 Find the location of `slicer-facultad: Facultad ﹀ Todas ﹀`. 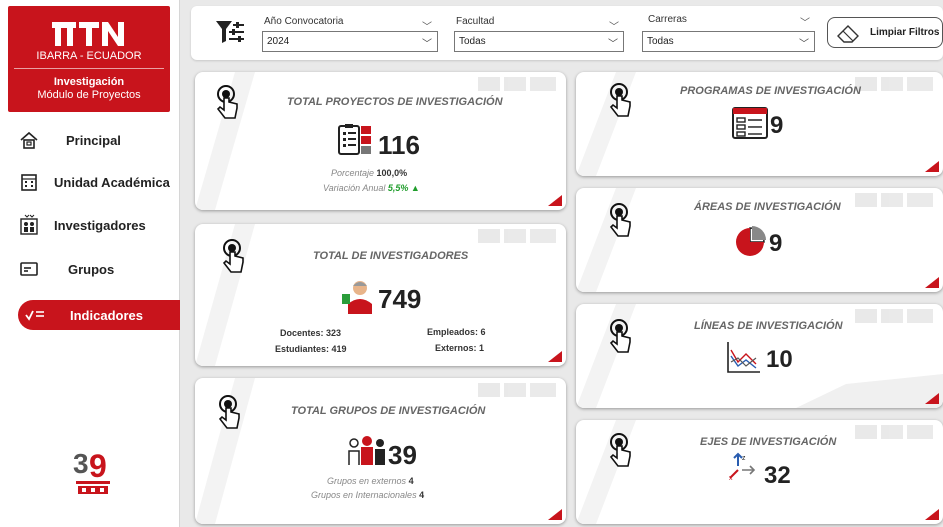

slicer-facultad: Facultad ﹀ Todas ﹀ is located at coordinates (539, 34).